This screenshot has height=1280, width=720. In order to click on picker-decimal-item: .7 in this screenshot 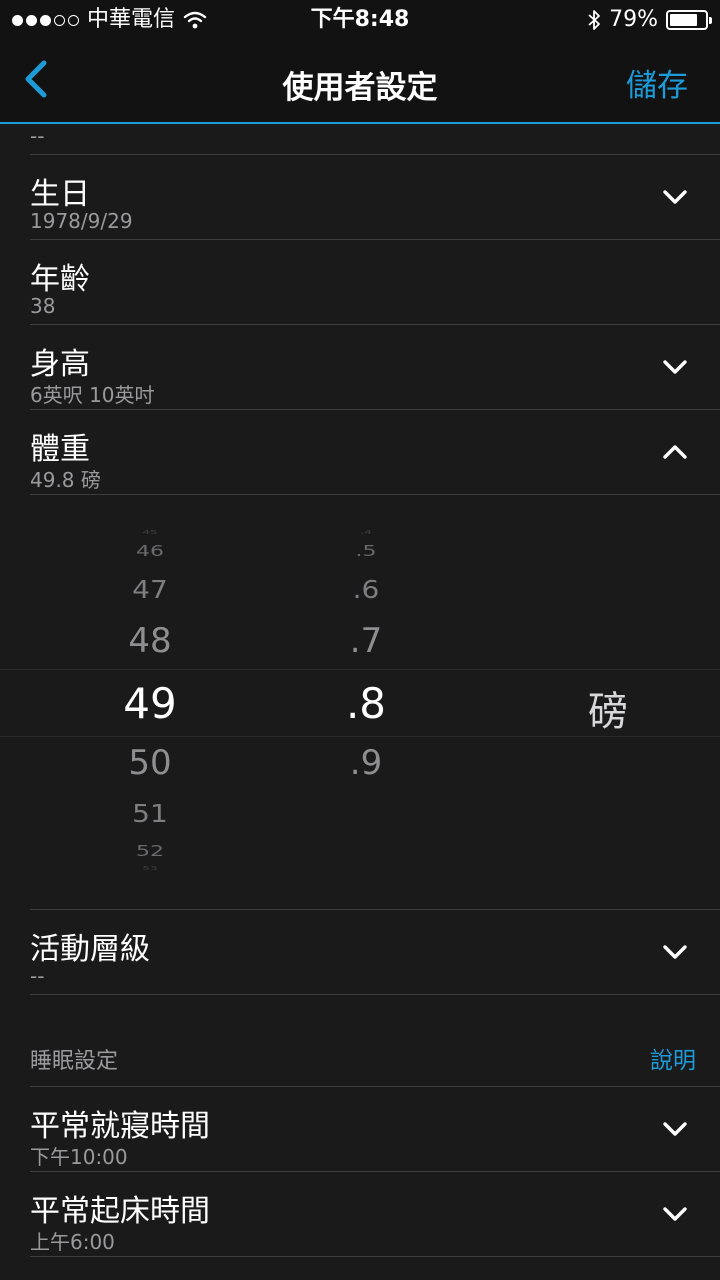, I will do `click(366, 641)`.